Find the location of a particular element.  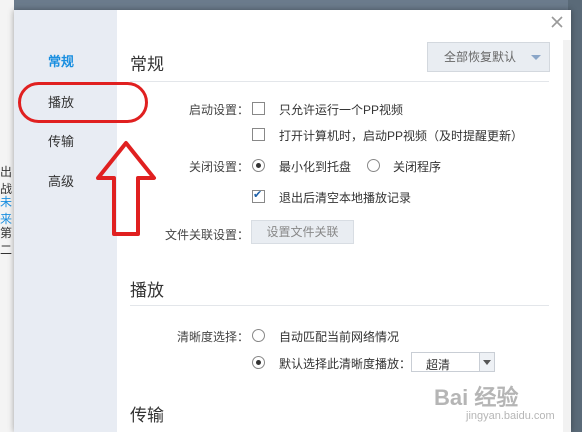

close-settings-label: 关闭设置： is located at coordinates (218, 167).